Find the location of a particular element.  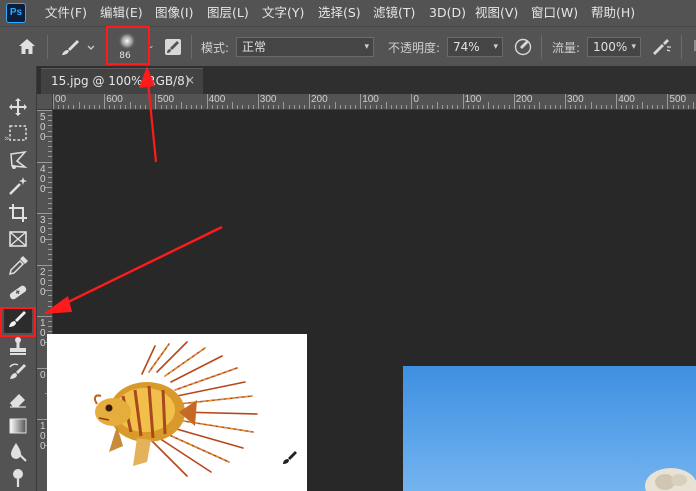

menu-filter: 滤镜(T) is located at coordinates (394, 13).